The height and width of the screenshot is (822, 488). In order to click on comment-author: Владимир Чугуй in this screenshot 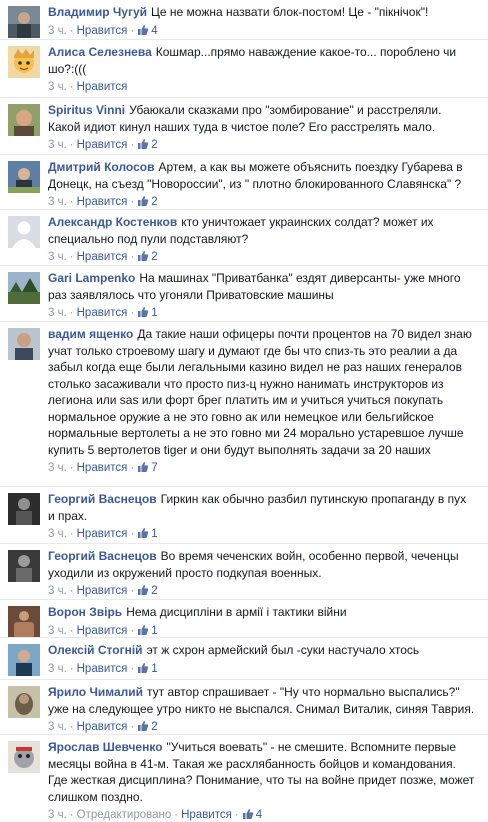, I will do `click(97, 12)`.